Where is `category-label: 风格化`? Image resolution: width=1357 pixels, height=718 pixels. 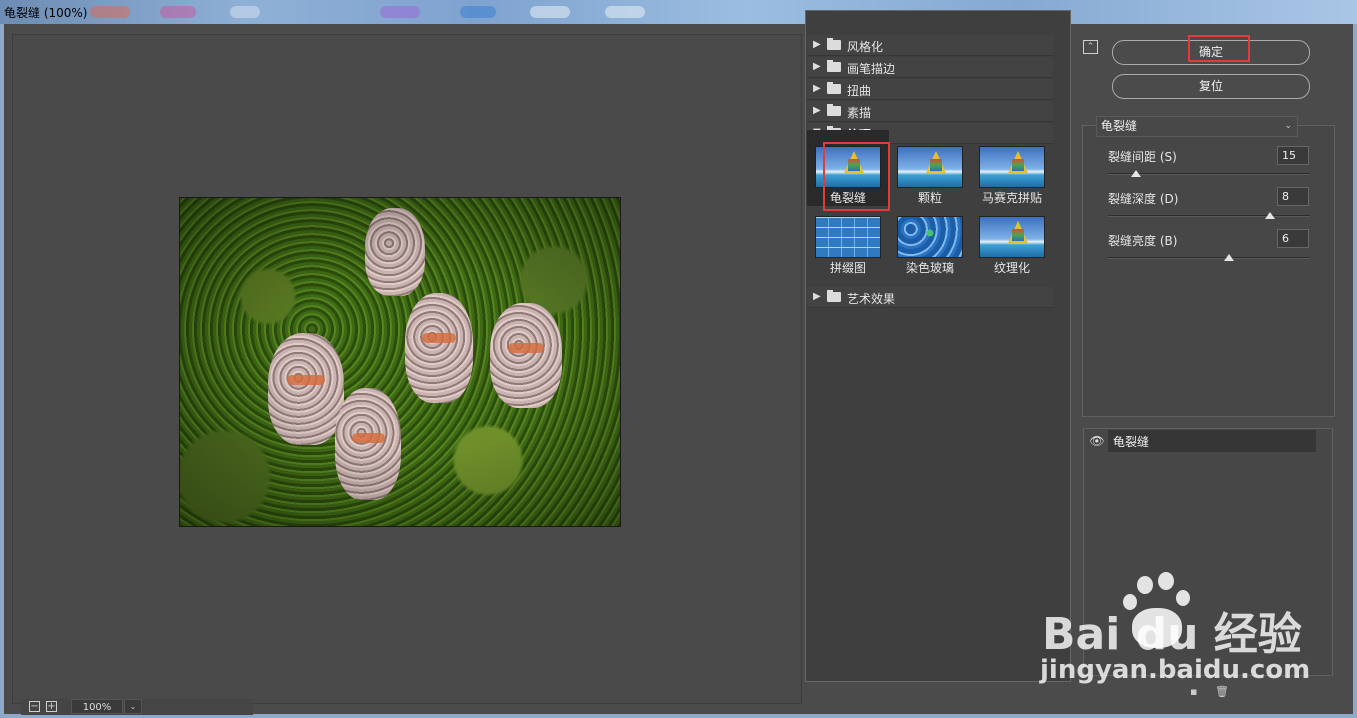
category-label: 风格化 is located at coordinates (865, 47).